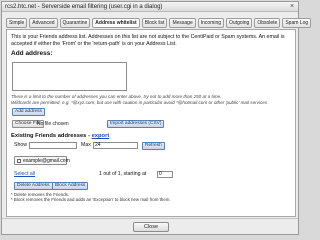  Describe the element at coordinates (32, 53) in the screenshot. I see `add-address-heading: Add address:` at that location.